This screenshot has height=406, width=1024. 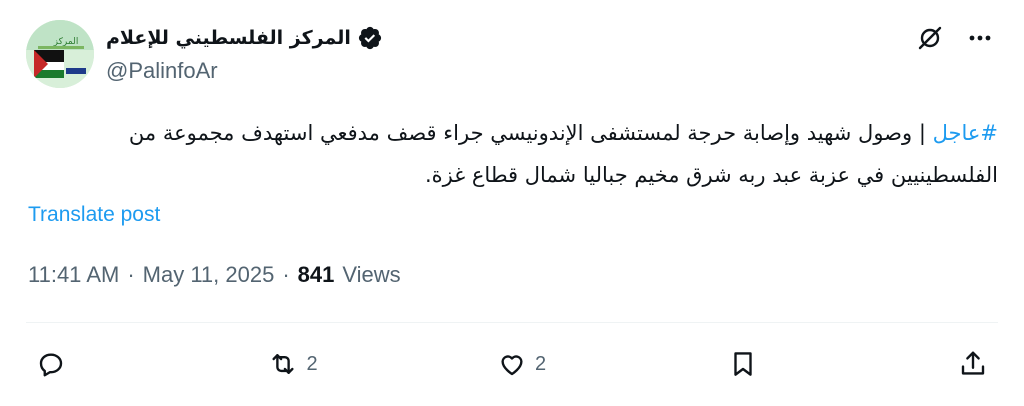 I want to click on like-count: 2, so click(x=541, y=363).